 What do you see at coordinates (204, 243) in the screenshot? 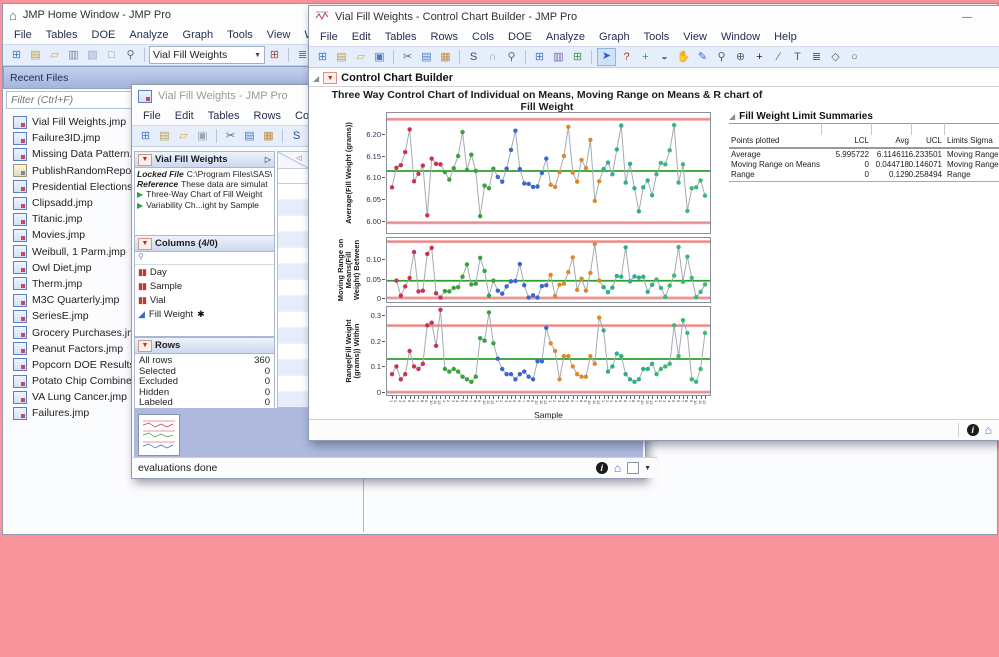
I see `columns-panel-header: ▼ Columns (4/0)` at bounding box center [204, 243].